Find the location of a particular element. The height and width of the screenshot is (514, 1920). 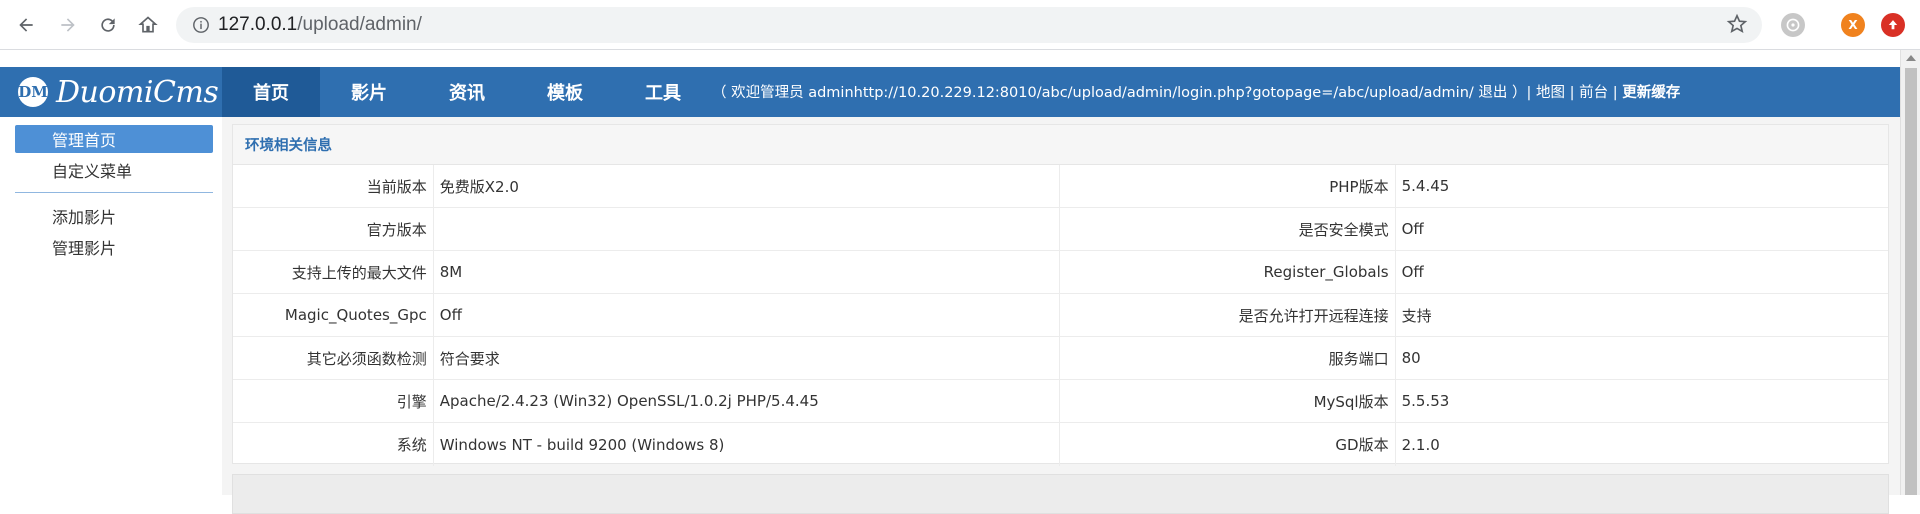

logo: DM DuomiCms is located at coordinates (118, 92).